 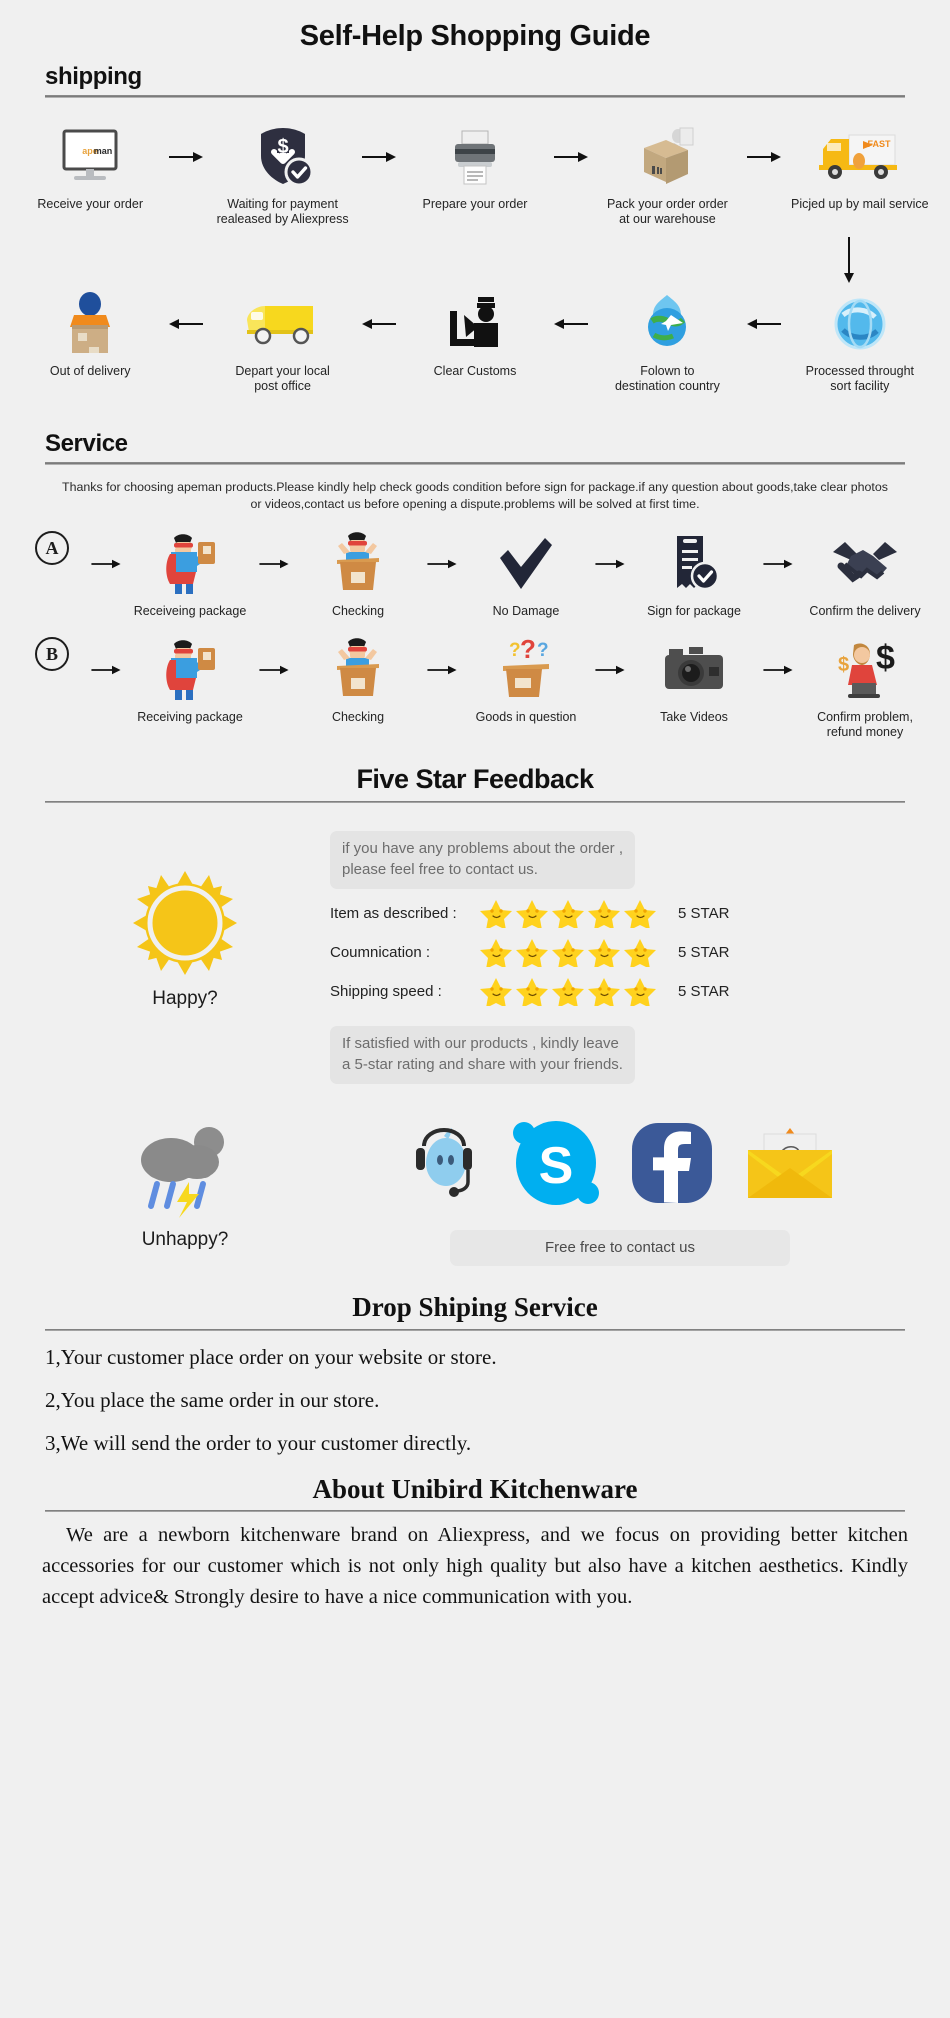 What do you see at coordinates (526, 681) in the screenshot?
I see `service-step-goods-in-question: ? ? ? Goods in question` at bounding box center [526, 681].